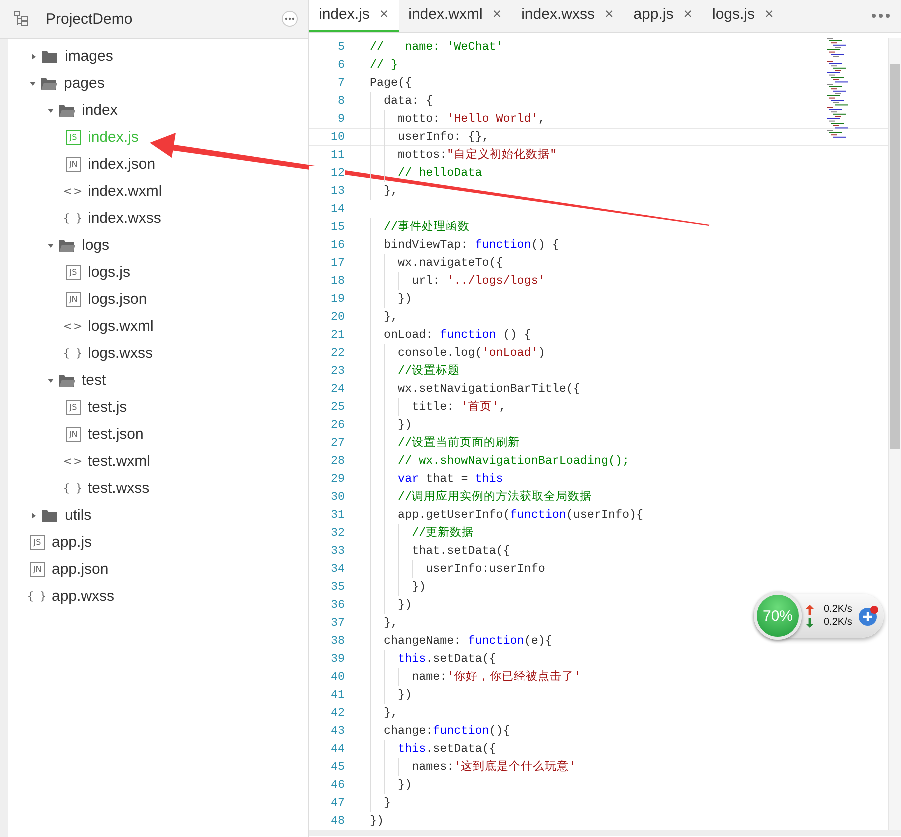 The height and width of the screenshot is (837, 901). I want to click on editor-tab: index.js ×, so click(354, 16).